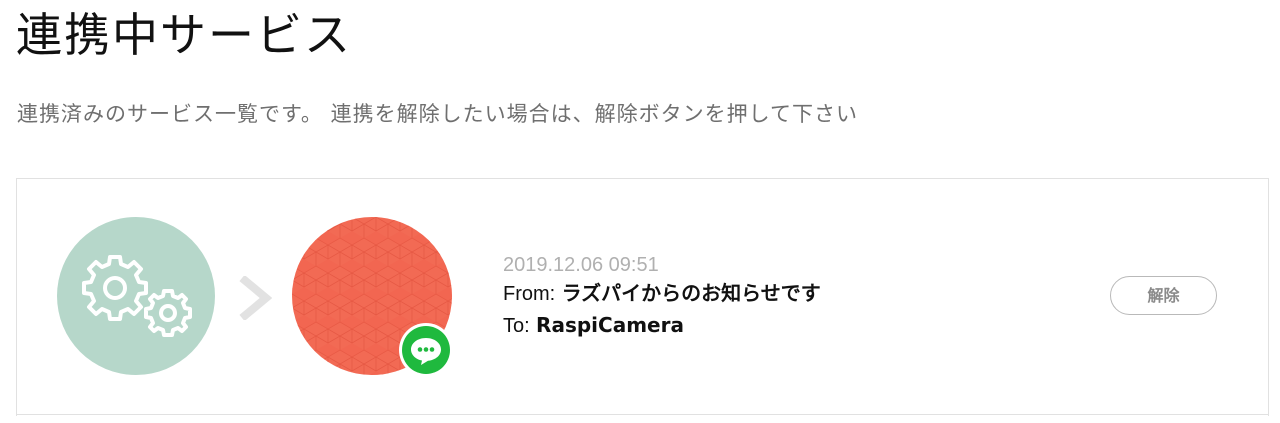 This screenshot has width=1280, height=423. I want to click on line-badge, so click(426, 350).